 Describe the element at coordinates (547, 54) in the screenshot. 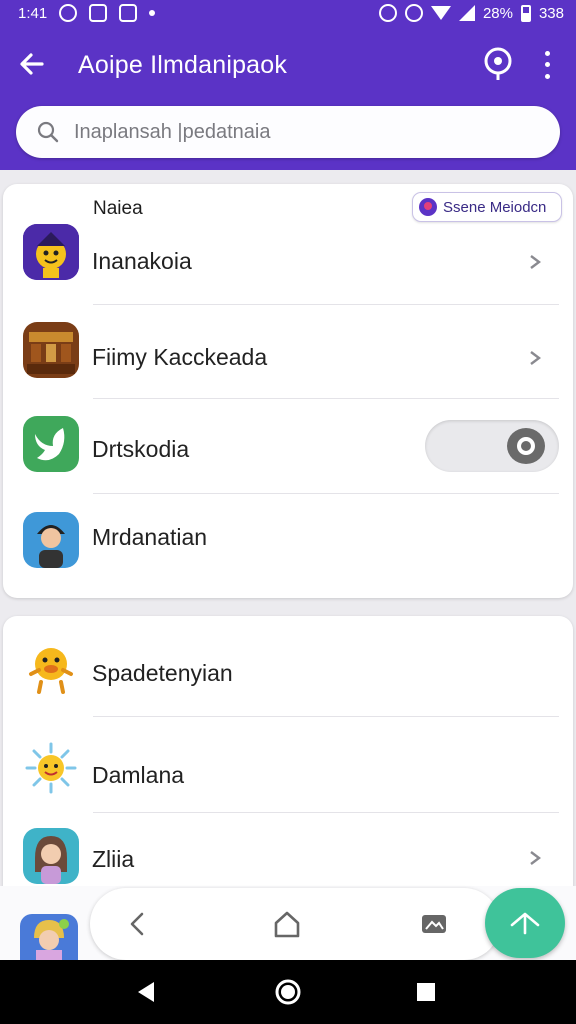

I see `more-vert-icon` at that location.